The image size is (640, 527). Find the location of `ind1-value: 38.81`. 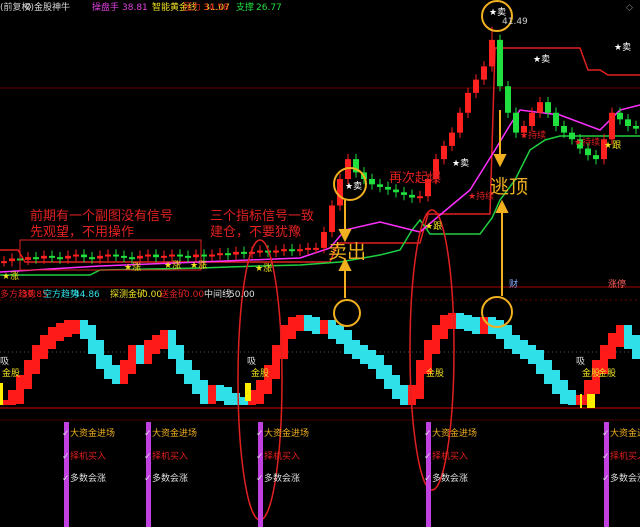

ind1-value: 38.81 is located at coordinates (135, 8).